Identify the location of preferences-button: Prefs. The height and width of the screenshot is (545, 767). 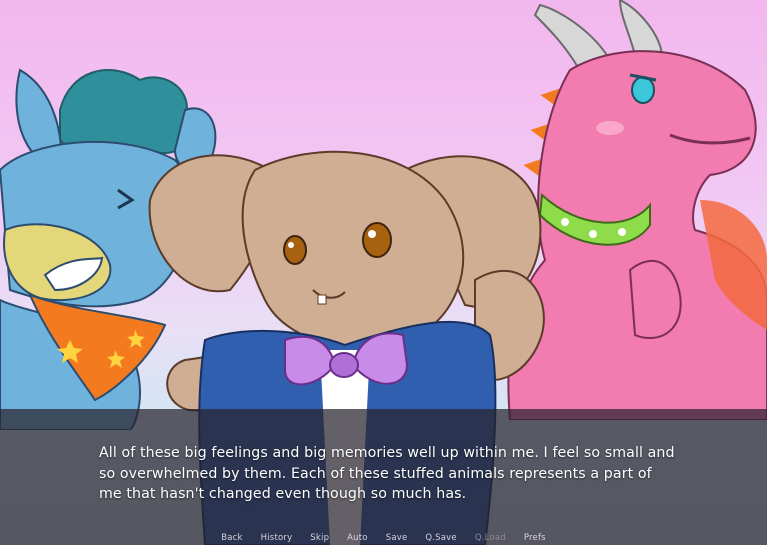
(535, 538).